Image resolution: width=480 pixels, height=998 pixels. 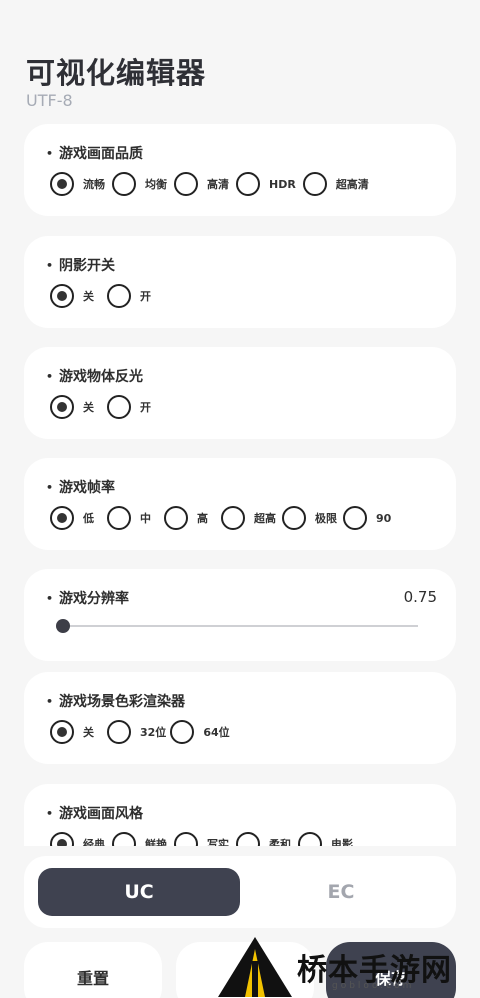 I want to click on radio-group-framerate: 低 中 高 超高 极限 90, so click(x=224, y=518).